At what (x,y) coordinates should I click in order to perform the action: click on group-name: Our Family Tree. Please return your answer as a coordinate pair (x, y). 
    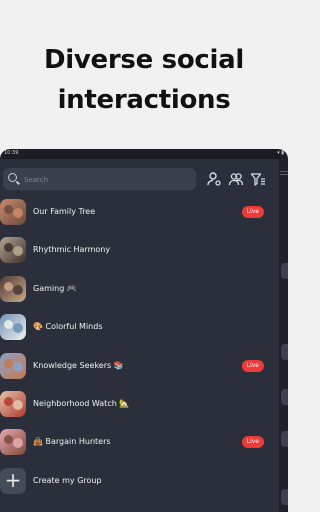
    Looking at the image, I should click on (64, 211).